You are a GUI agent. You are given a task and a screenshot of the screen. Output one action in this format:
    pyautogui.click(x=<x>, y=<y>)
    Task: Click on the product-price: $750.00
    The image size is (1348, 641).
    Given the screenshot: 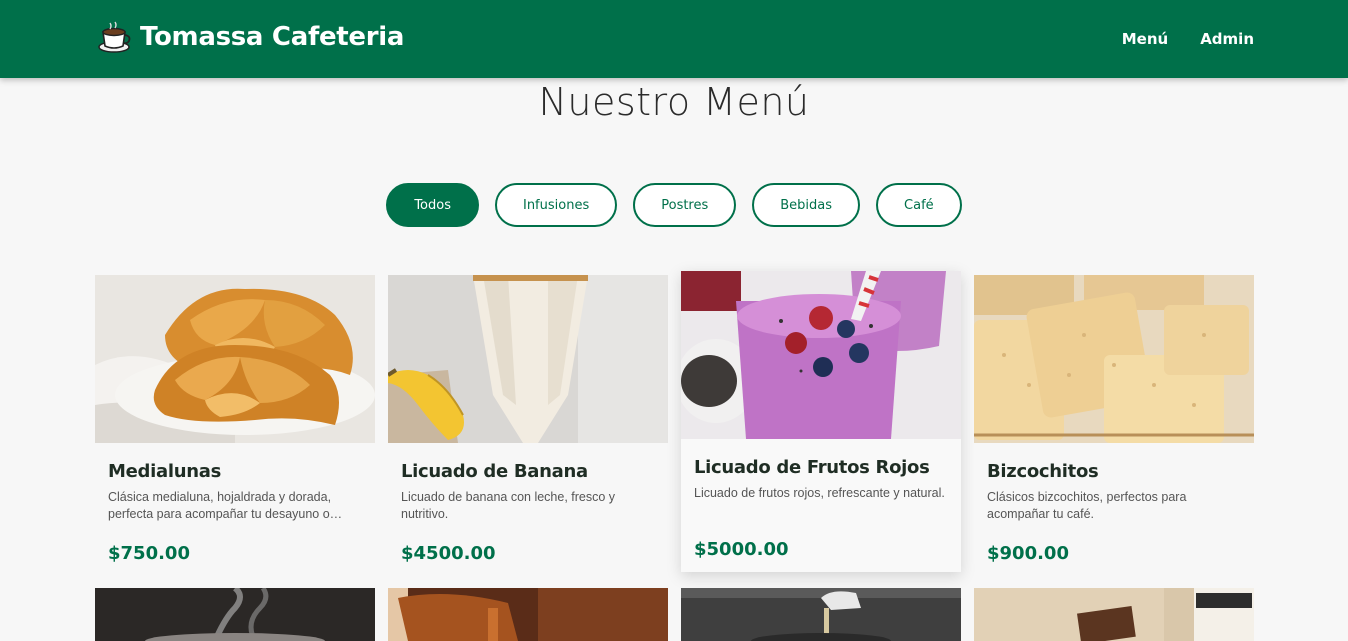 What is the action you would take?
    pyautogui.click(x=149, y=553)
    